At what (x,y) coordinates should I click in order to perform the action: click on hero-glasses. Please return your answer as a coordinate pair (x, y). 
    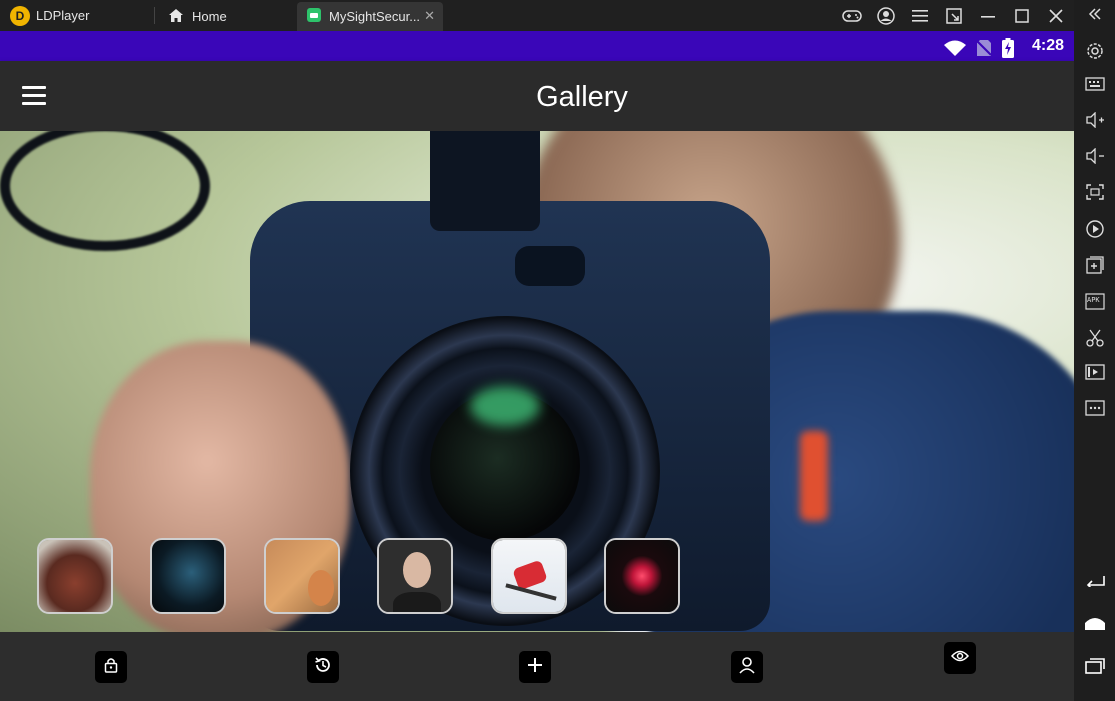
    Looking at the image, I should click on (105, 191).